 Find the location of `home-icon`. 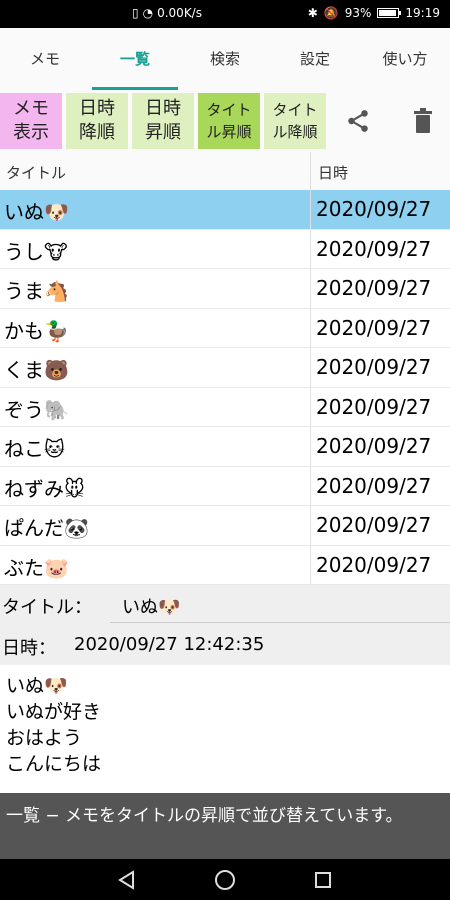

home-icon is located at coordinates (225, 880).